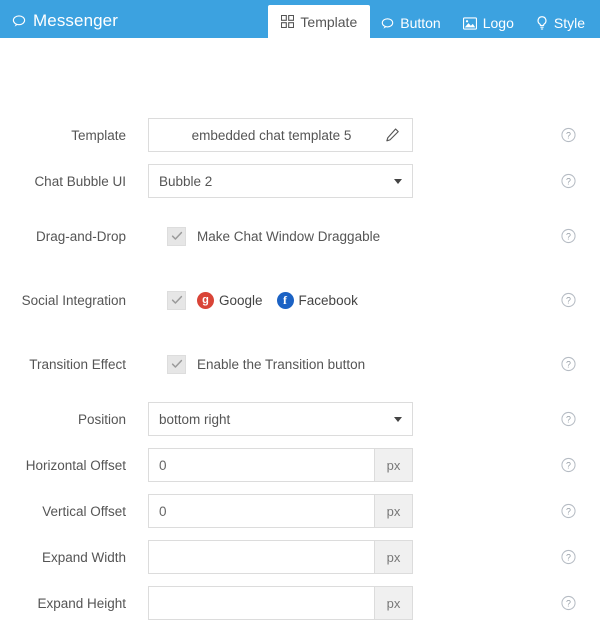 This screenshot has height=626, width=600. I want to click on social-integration-checkbox, so click(176, 300).